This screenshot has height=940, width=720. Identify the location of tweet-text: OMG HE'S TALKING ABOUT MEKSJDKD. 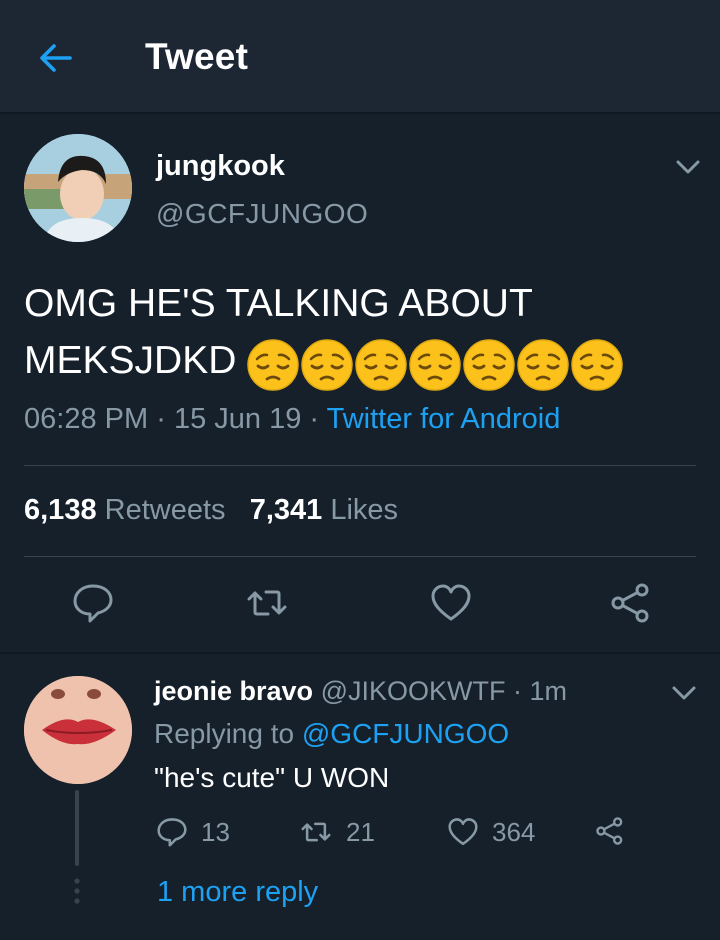
(364, 333).